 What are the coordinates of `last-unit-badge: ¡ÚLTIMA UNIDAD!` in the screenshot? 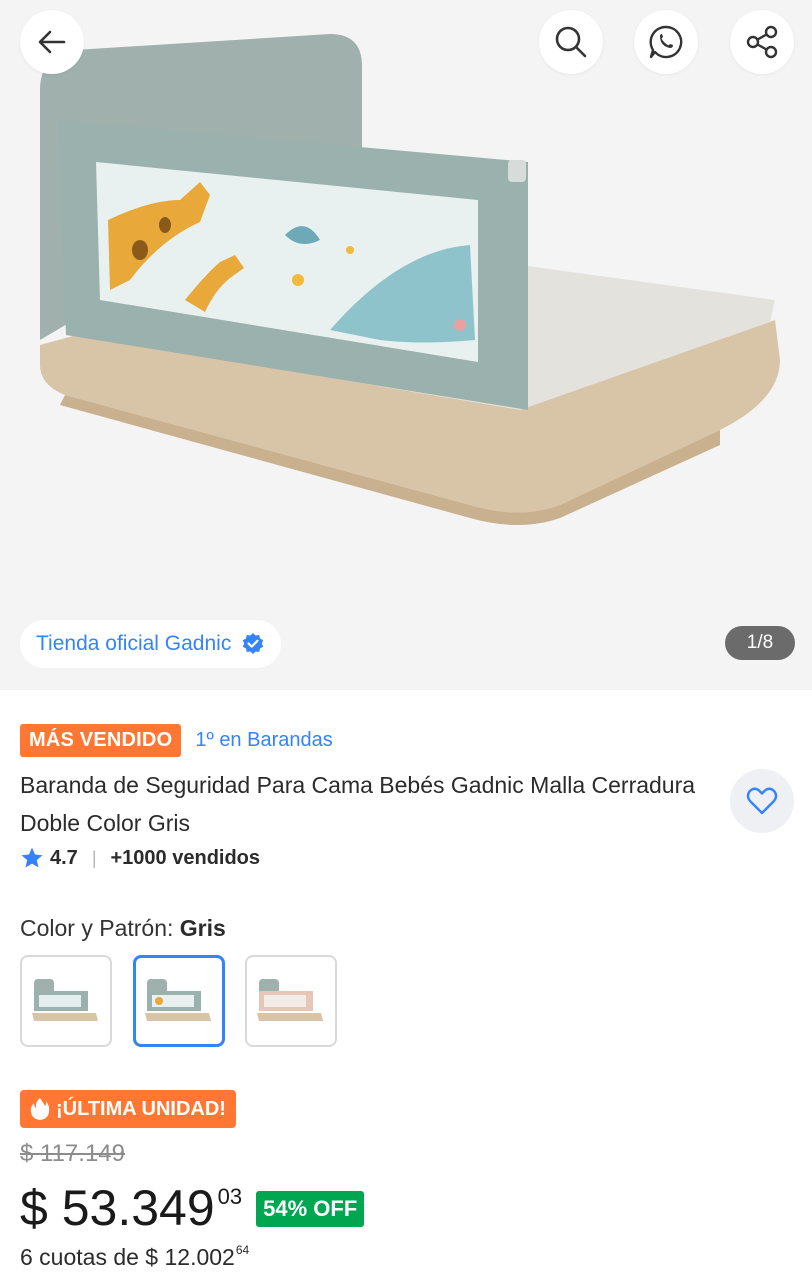 It's located at (128, 1109).